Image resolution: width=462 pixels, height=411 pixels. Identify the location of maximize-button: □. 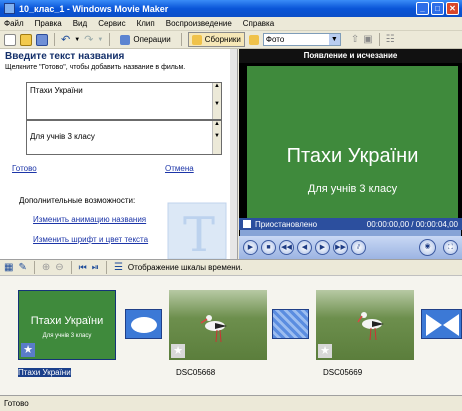
(437, 8).